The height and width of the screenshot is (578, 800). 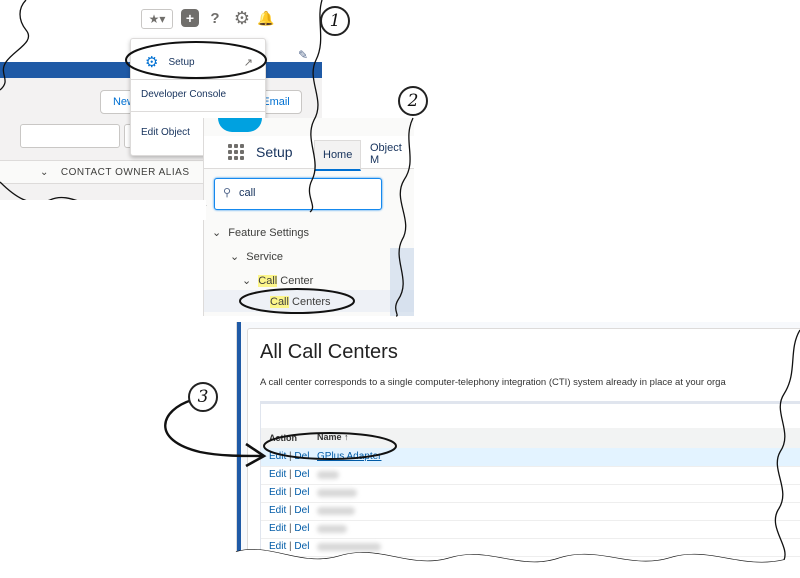 What do you see at coordinates (213, 428) in the screenshot?
I see `pointer-arrow` at bounding box center [213, 428].